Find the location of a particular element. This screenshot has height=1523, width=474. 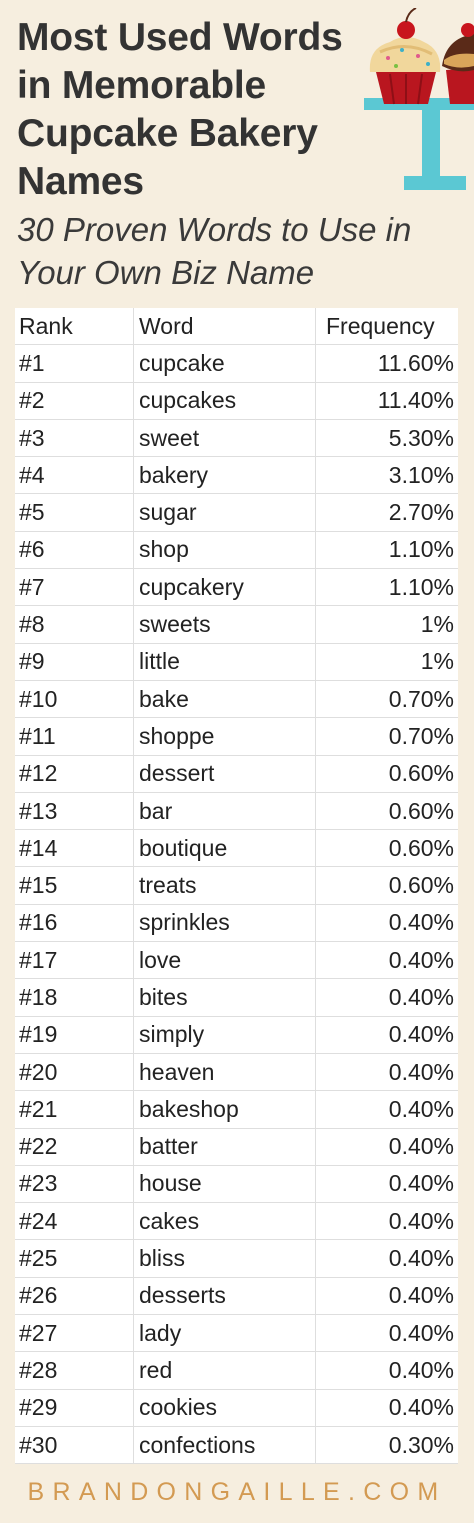

word-cell: little is located at coordinates (224, 662).